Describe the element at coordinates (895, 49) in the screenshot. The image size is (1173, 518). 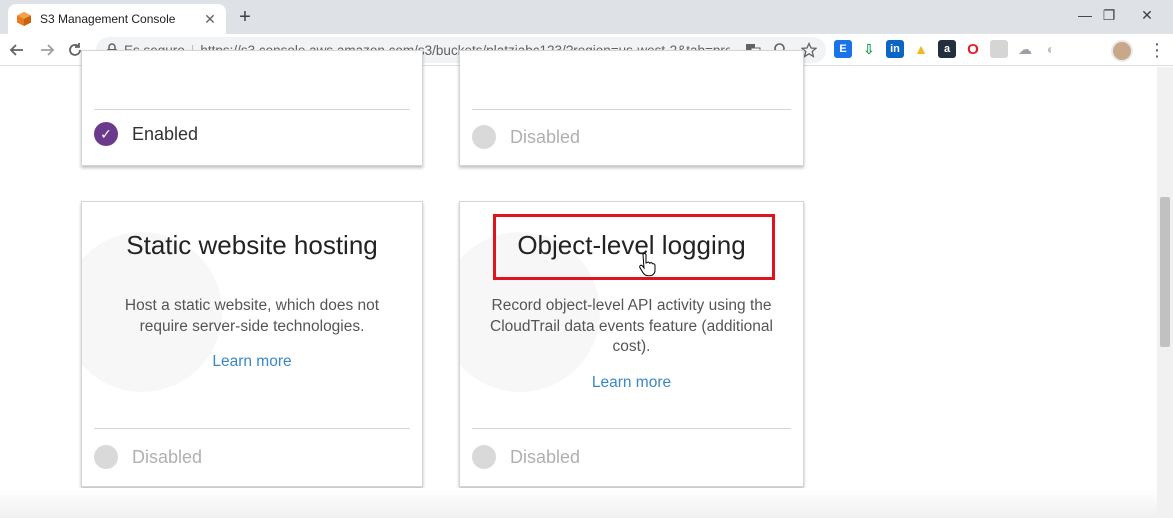
I see `linkedin-icon: in` at that location.